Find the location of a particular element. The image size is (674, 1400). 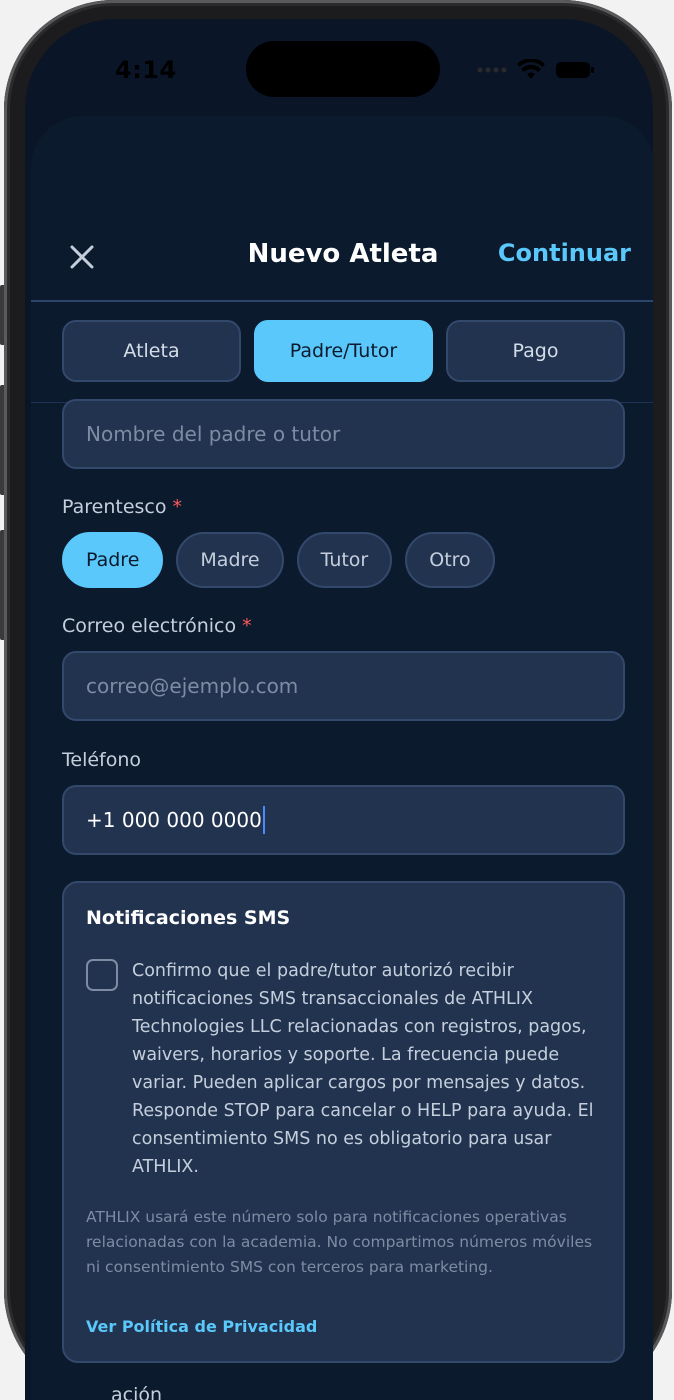

tab-payment: Pago is located at coordinates (535, 351).